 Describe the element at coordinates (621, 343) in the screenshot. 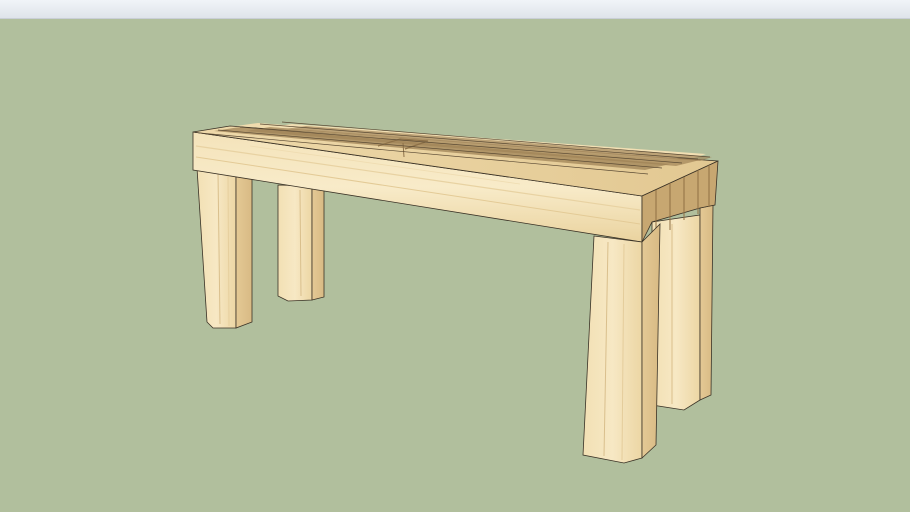

I see `front-right-leg` at that location.